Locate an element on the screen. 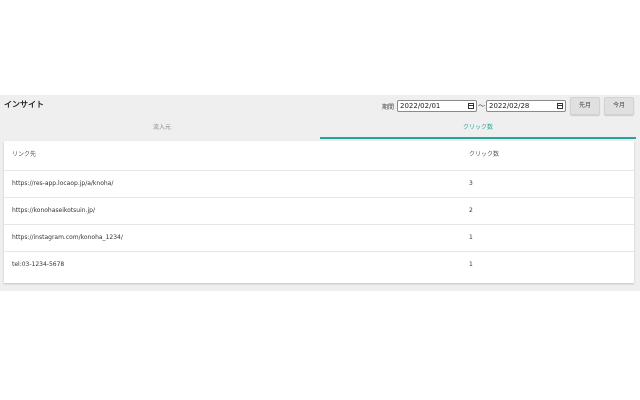  link-cell: https://res-app.locaop.jp/a/knoha/ is located at coordinates (63, 183).